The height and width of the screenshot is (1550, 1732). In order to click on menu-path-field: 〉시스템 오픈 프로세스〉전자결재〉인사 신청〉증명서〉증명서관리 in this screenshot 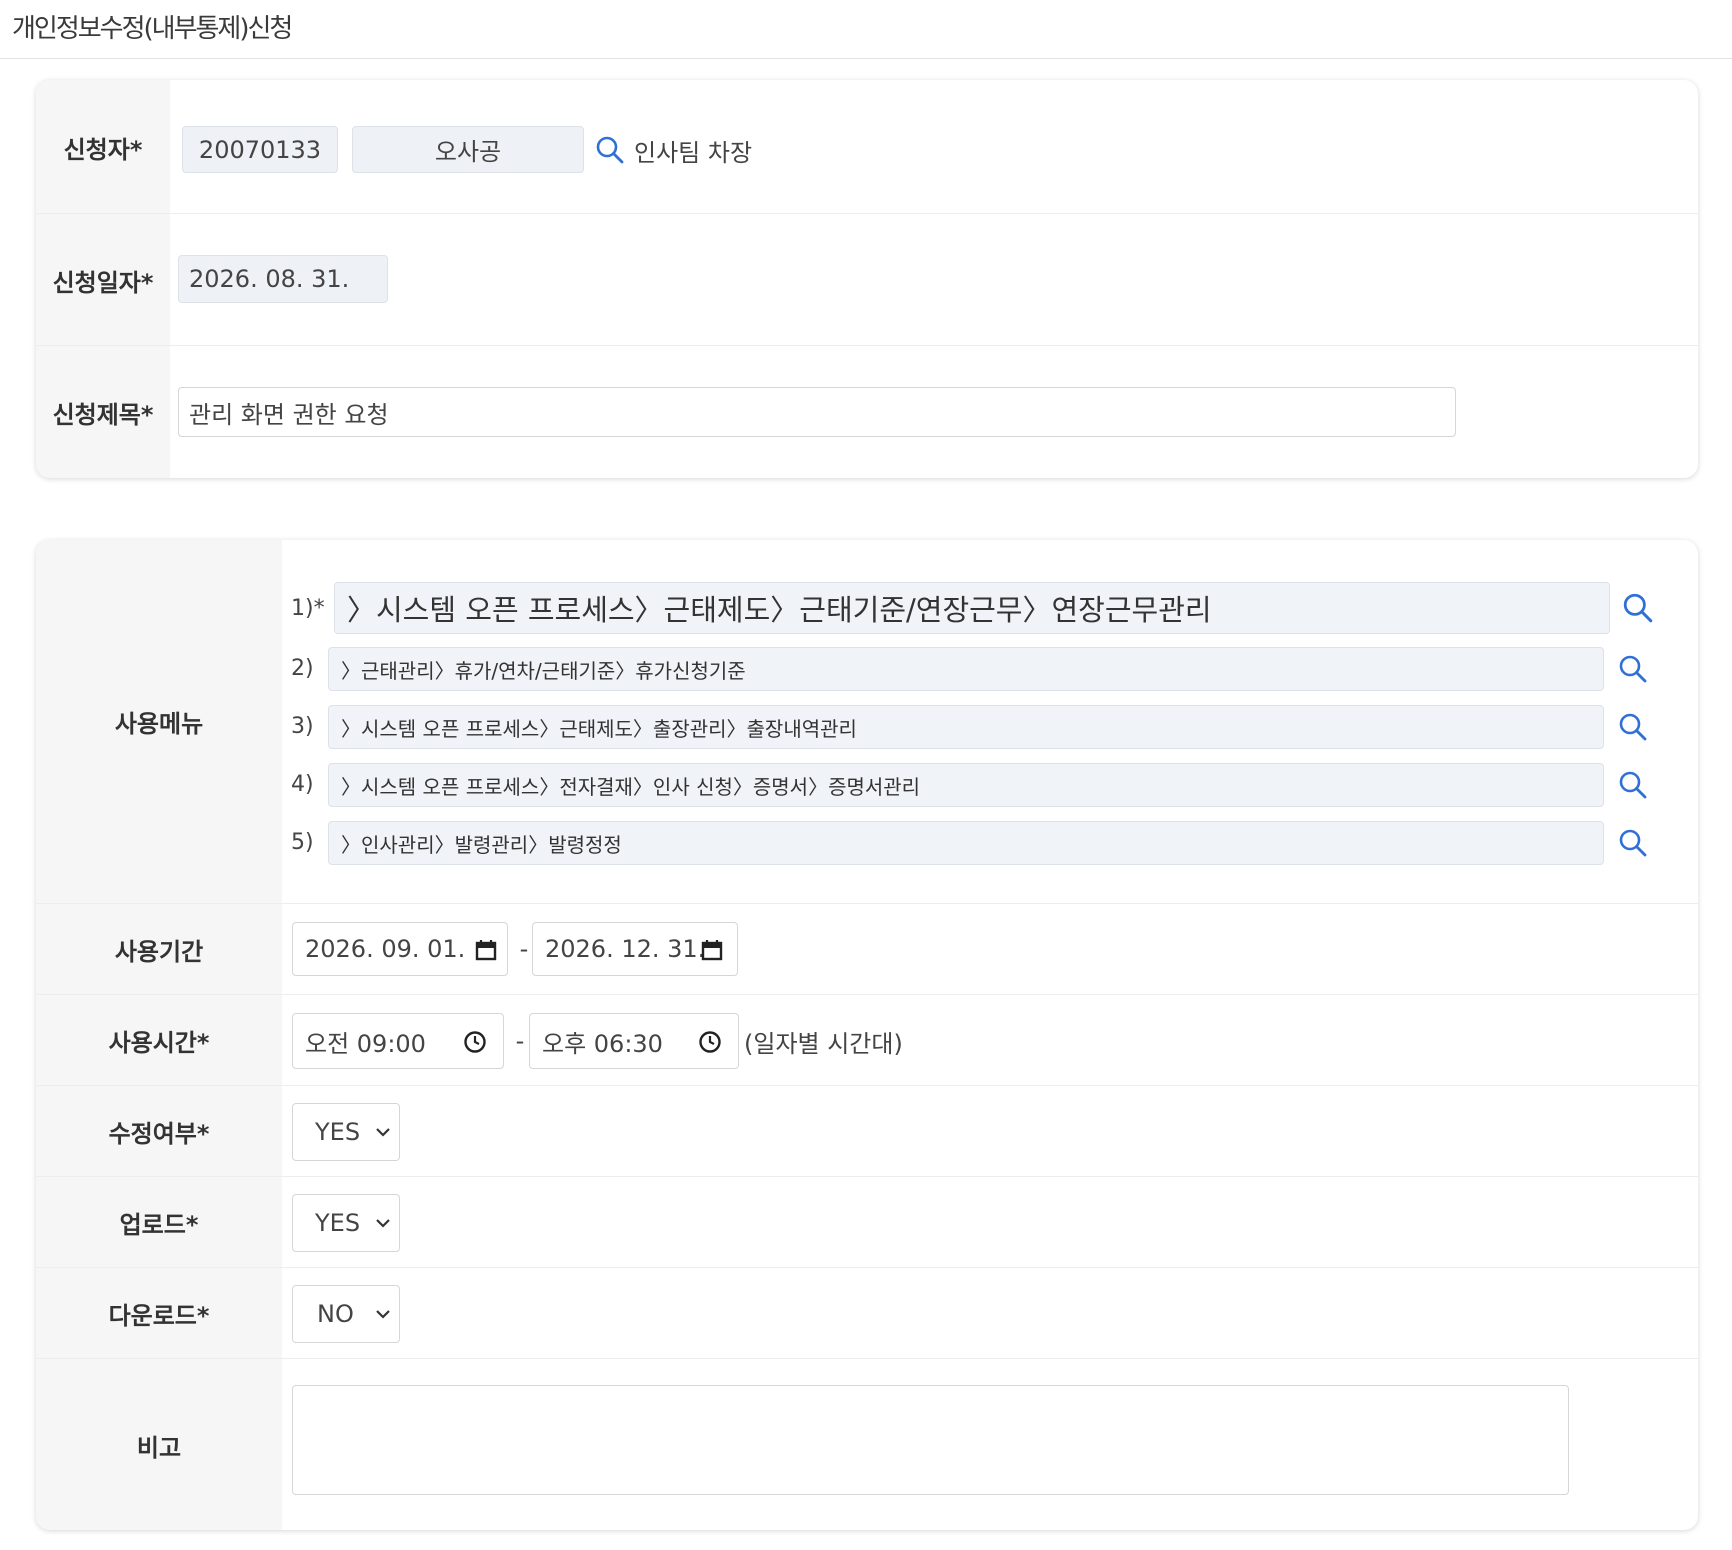, I will do `click(966, 785)`.